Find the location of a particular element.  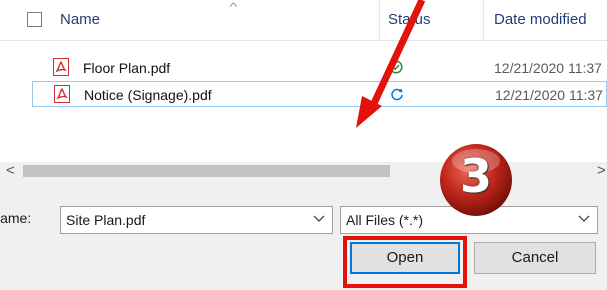

red-arrow-annotation is located at coordinates (391, 64).